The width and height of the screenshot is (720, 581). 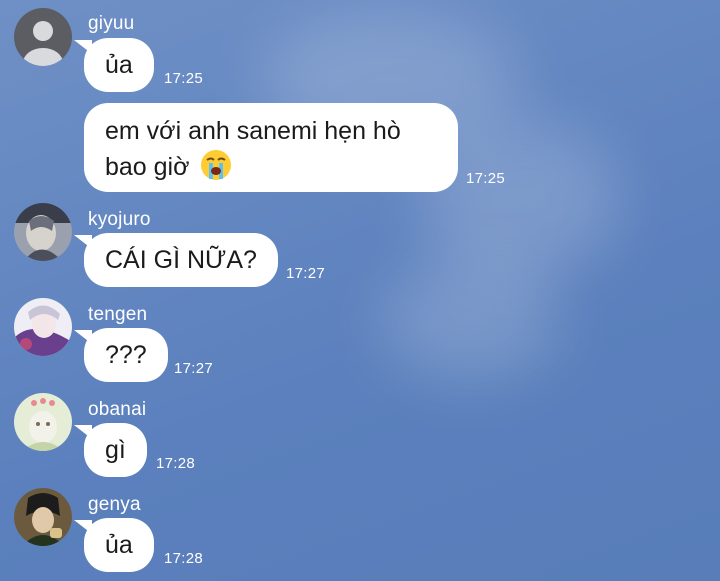 I want to click on sender-name: giyuu, so click(x=111, y=23).